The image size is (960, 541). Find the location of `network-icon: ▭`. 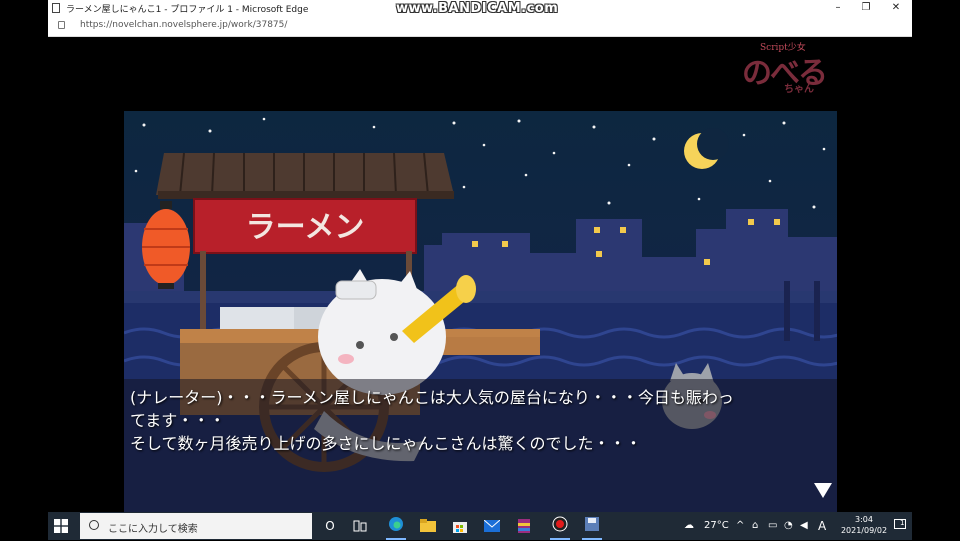

network-icon: ▭ is located at coordinates (772, 526).